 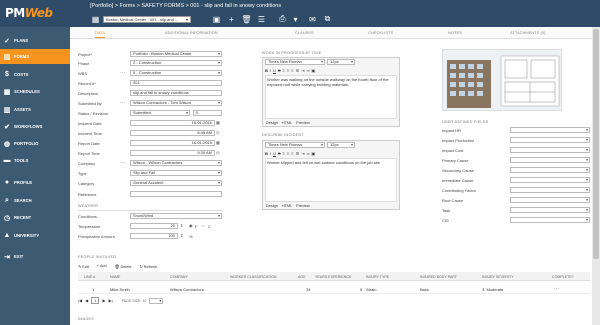 I want to click on description-field: slip and fall in snowy conditions, so click(x=176, y=93).